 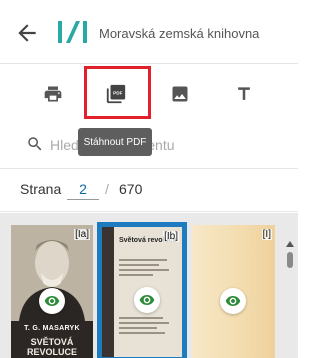 I want to click on page-number-input, so click(x=83, y=189).